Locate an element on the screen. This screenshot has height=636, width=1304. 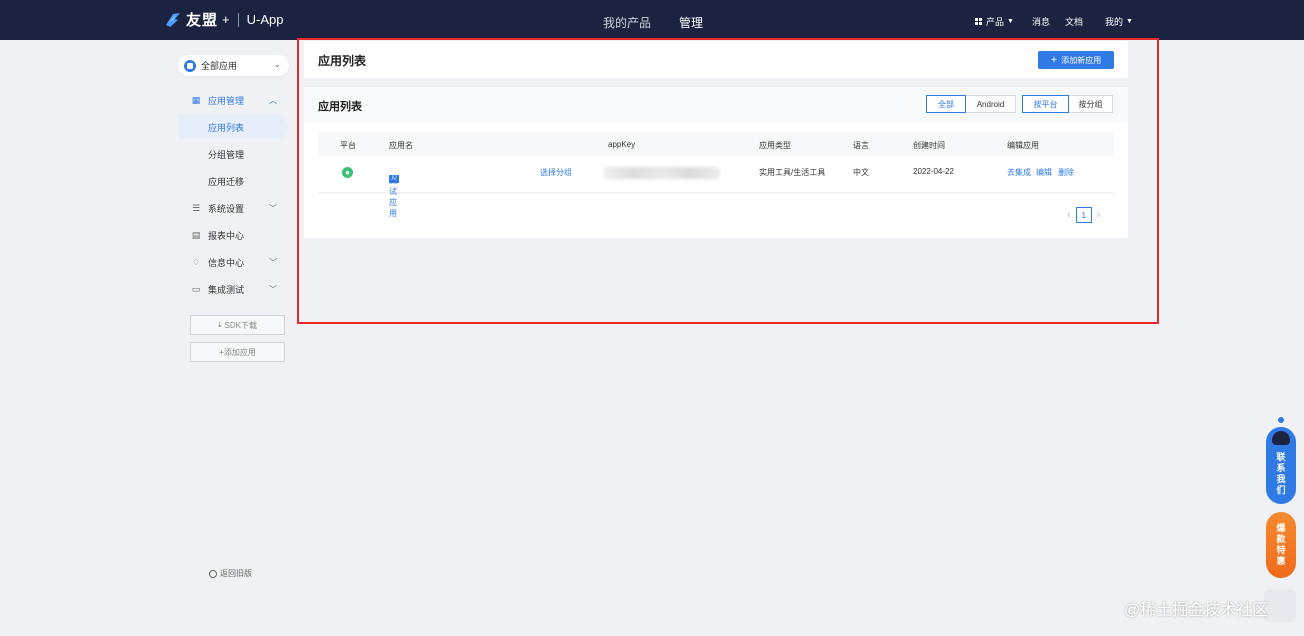
sidebar-item-label: 集成测试 is located at coordinates (226, 289).